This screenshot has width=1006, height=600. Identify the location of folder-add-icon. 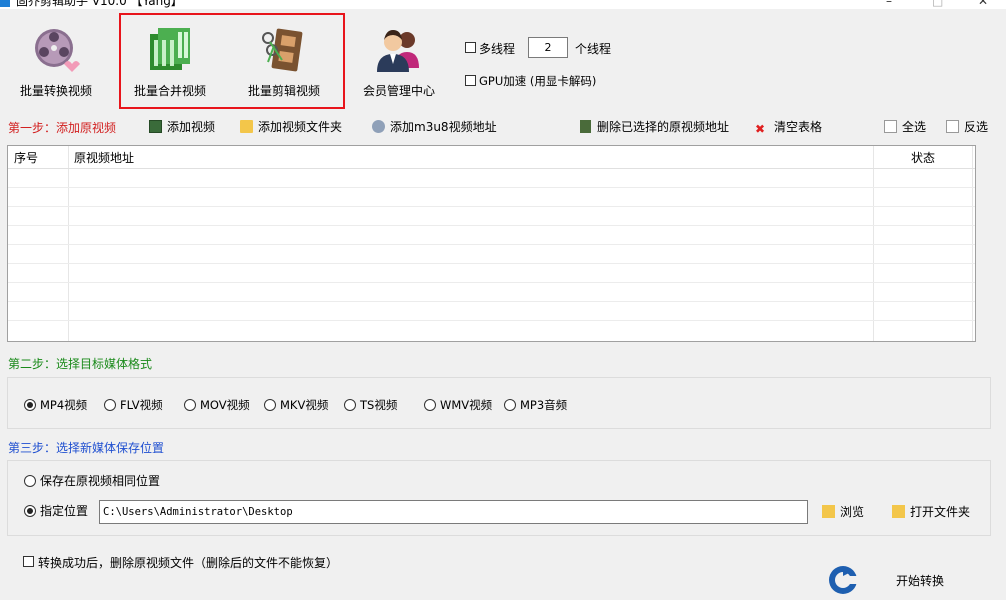
(246, 126).